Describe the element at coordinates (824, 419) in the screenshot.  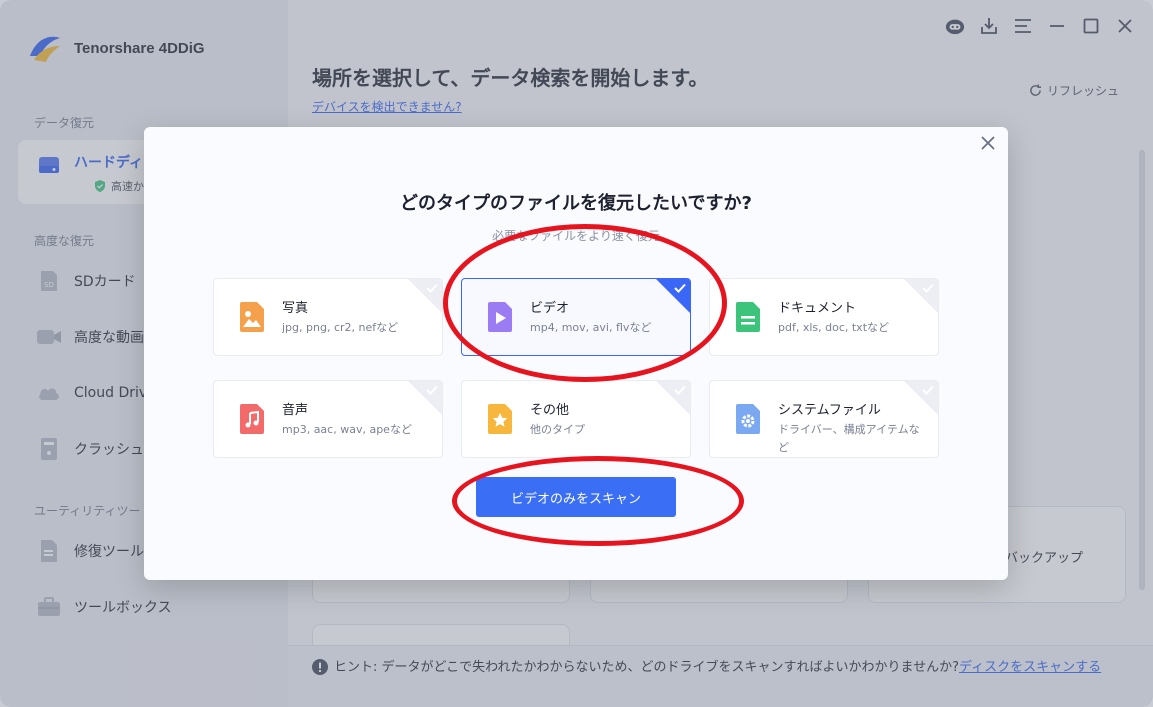
I see `file-type-system: システムファイル ドライバー、構成アイテムなど` at that location.